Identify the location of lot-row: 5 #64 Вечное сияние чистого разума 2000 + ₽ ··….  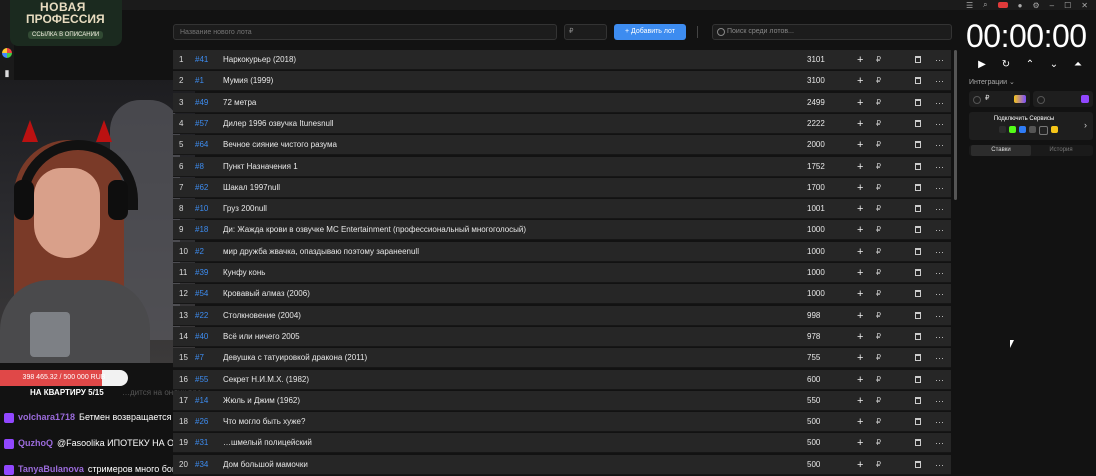
(562, 145).